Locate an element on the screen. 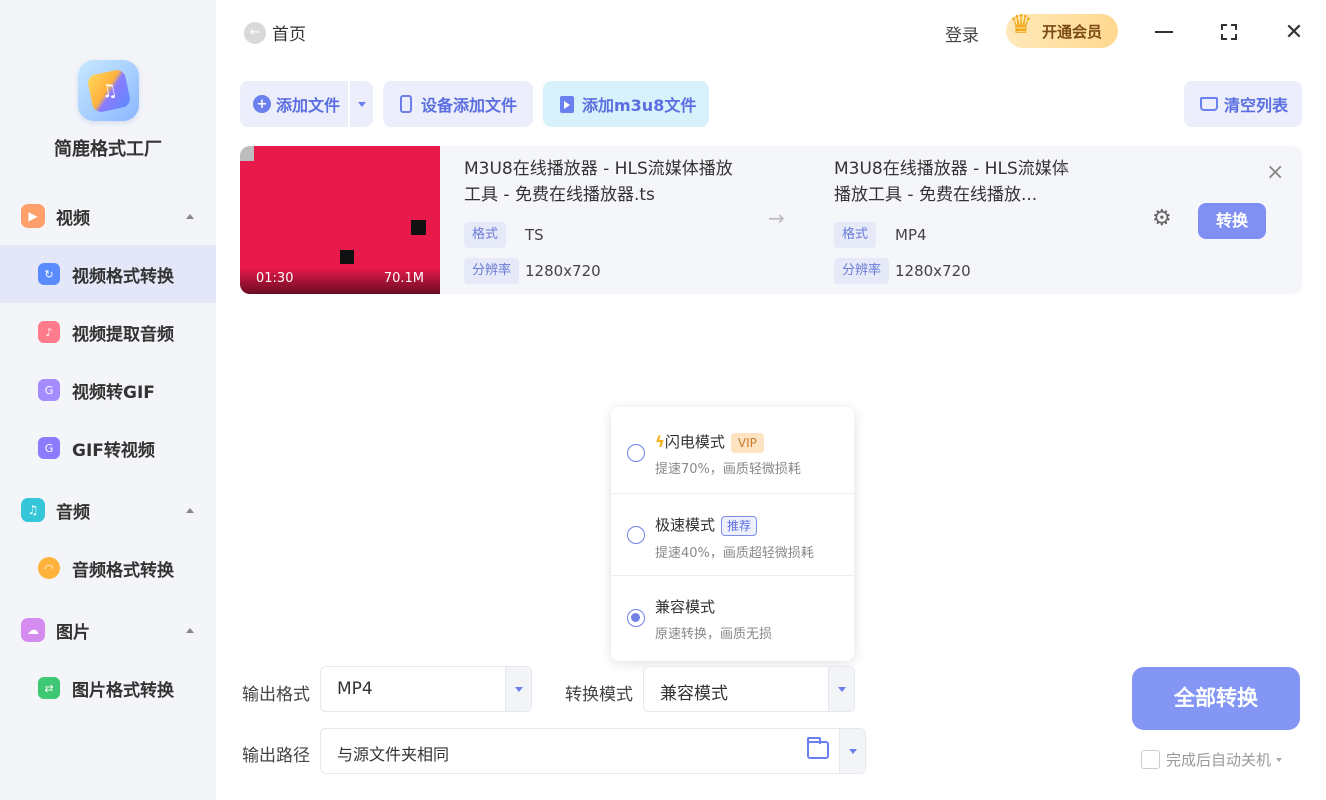 The height and width of the screenshot is (800, 1326). convert-all-button: 全部转换 is located at coordinates (1216, 698).